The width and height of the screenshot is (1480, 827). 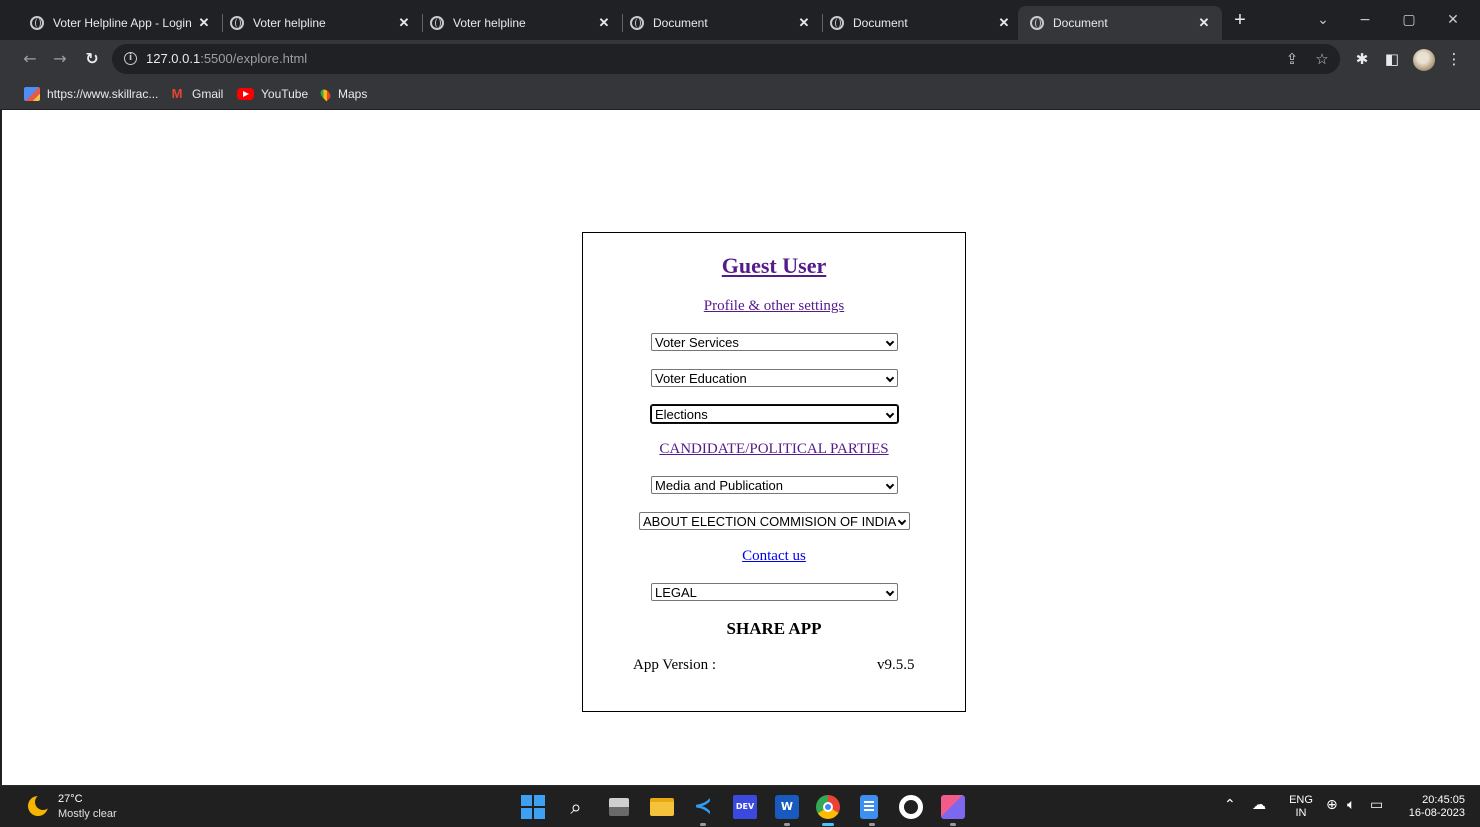 I want to click on profile-link-row: Profile & other settings, so click(x=774, y=306).